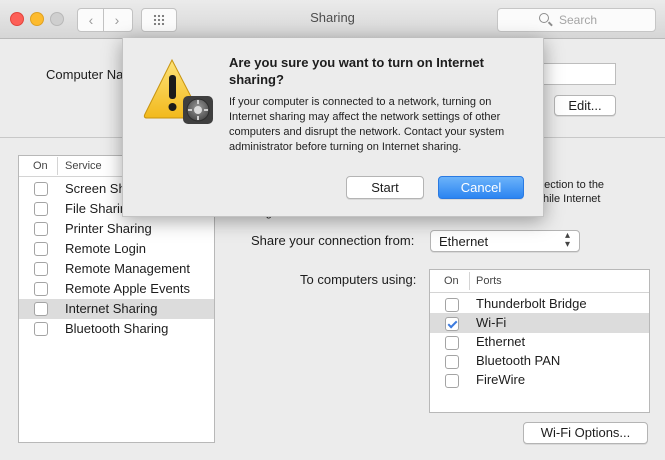 This screenshot has width=665, height=460. I want to click on port-label: Ethernet, so click(501, 341).